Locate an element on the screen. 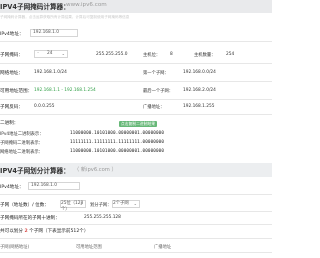 This screenshot has height=258, width=320. mask-bits-value: 24 is located at coordinates (50, 53).